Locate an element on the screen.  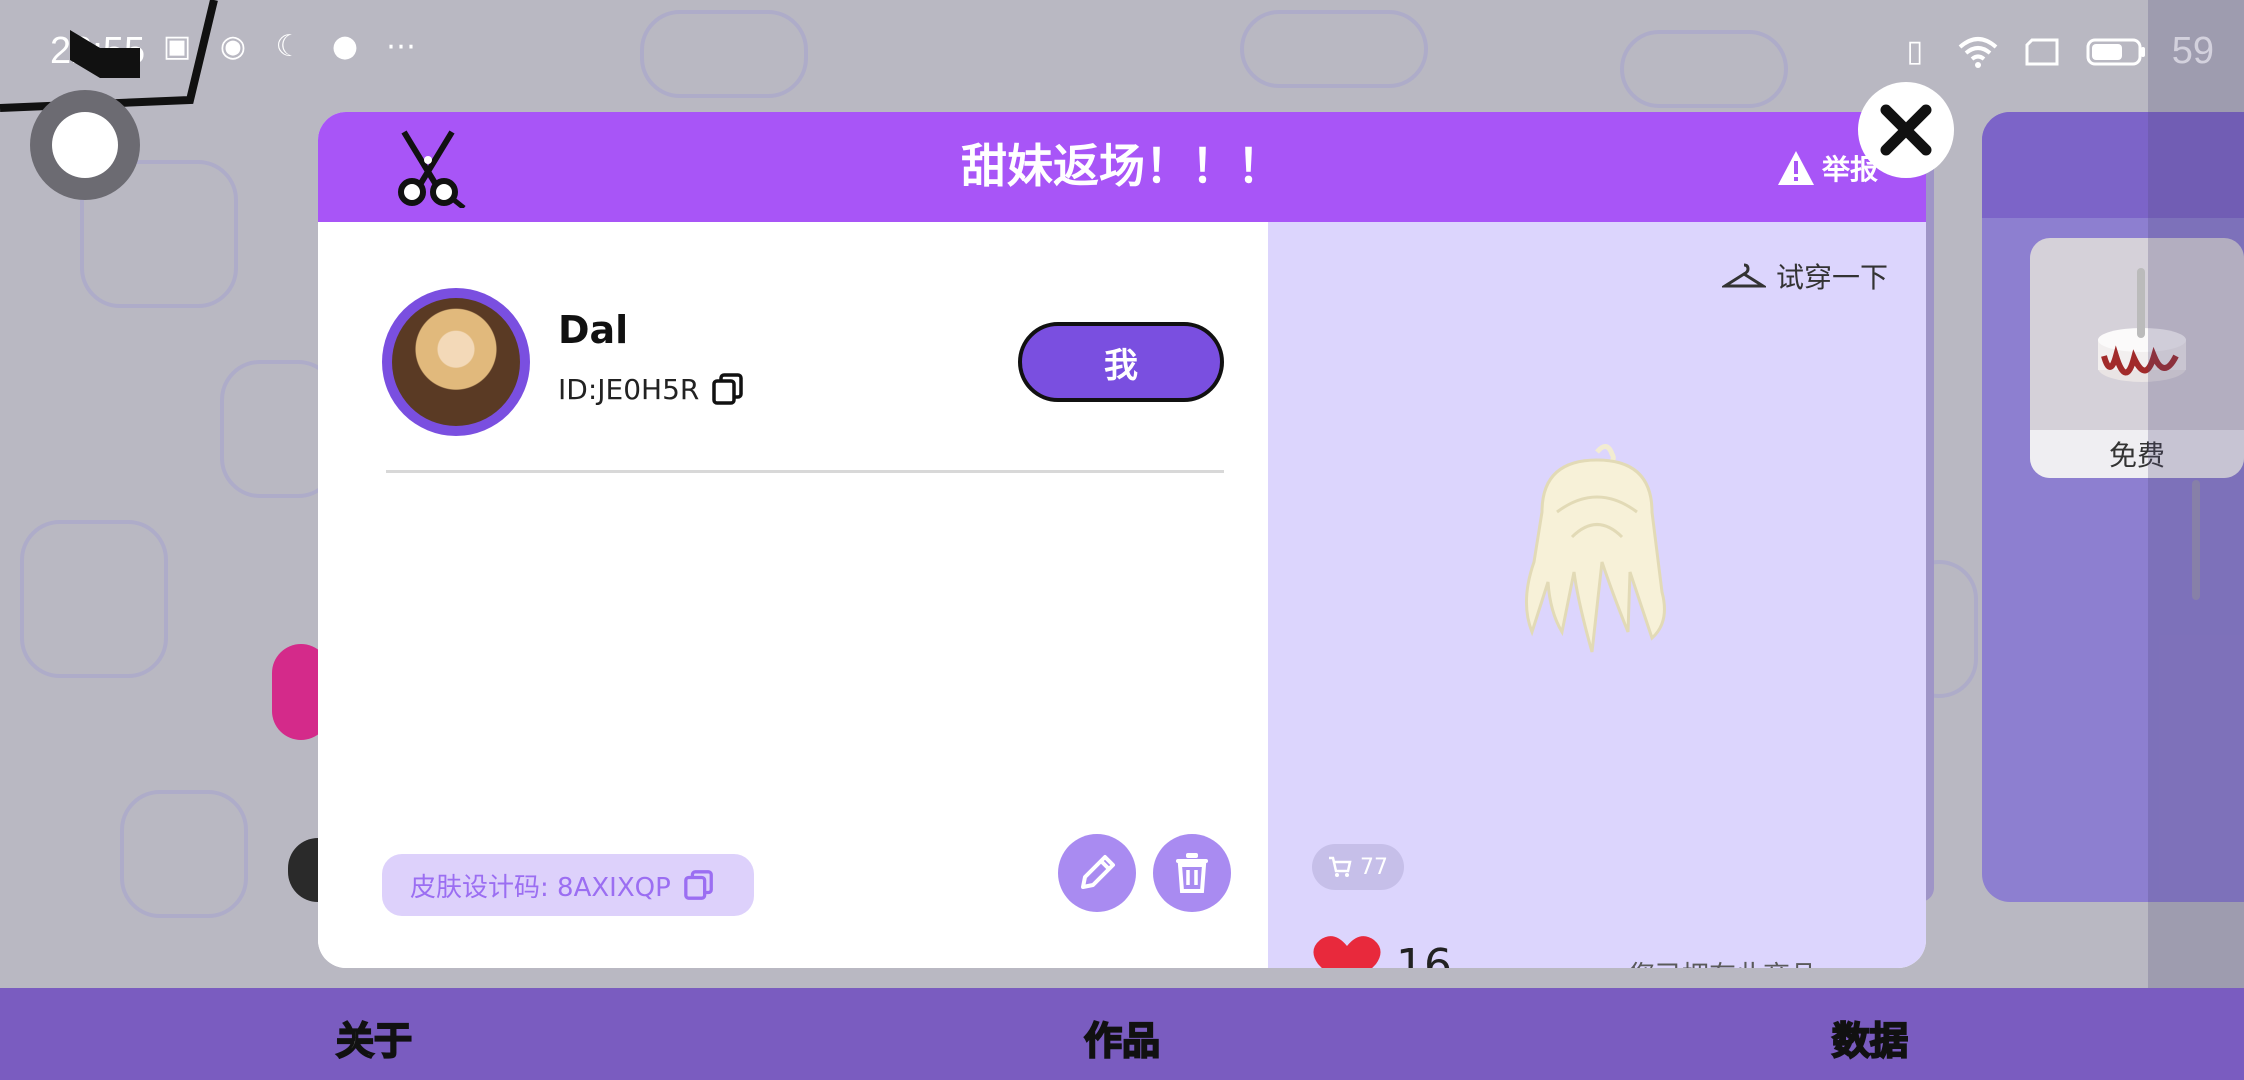
trash-icon is located at coordinates (1192, 873).